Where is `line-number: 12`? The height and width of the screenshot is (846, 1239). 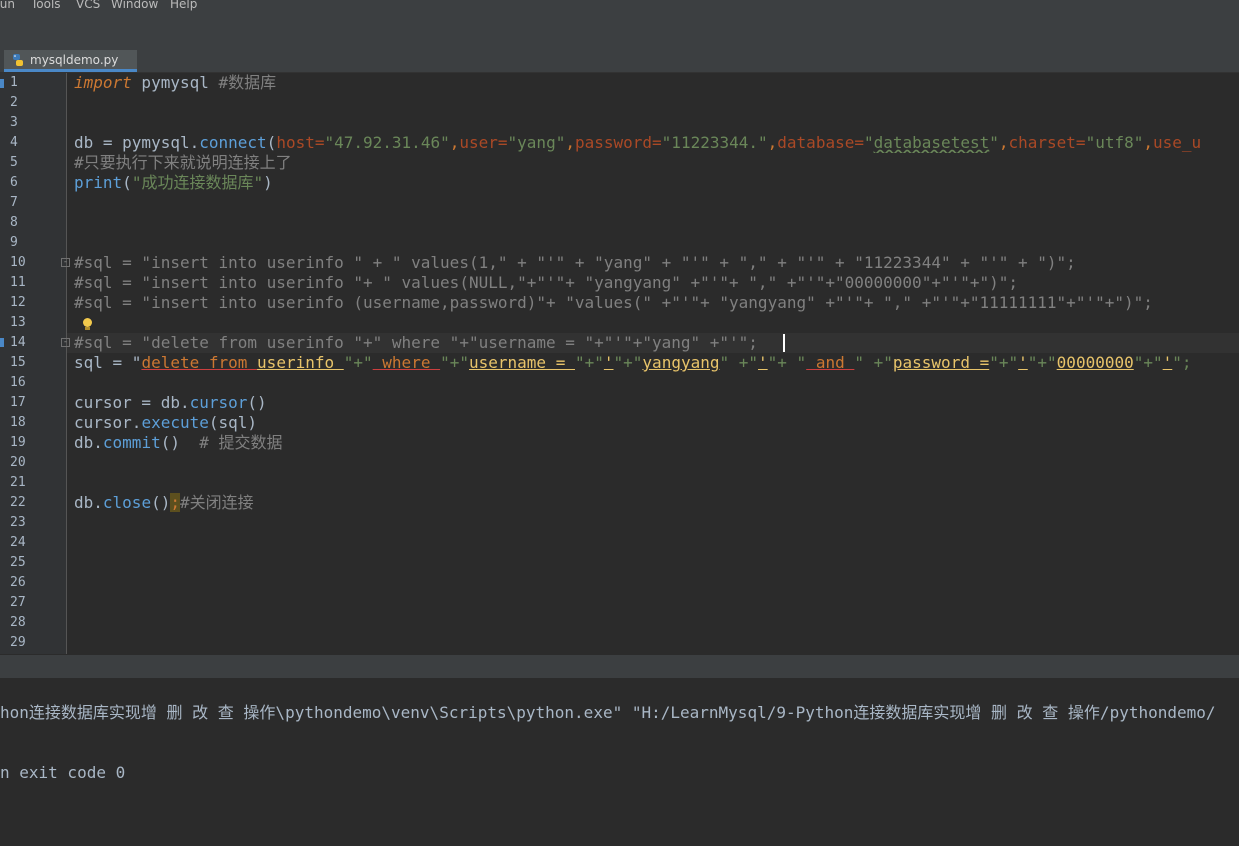
line-number: 12 is located at coordinates (18, 302).